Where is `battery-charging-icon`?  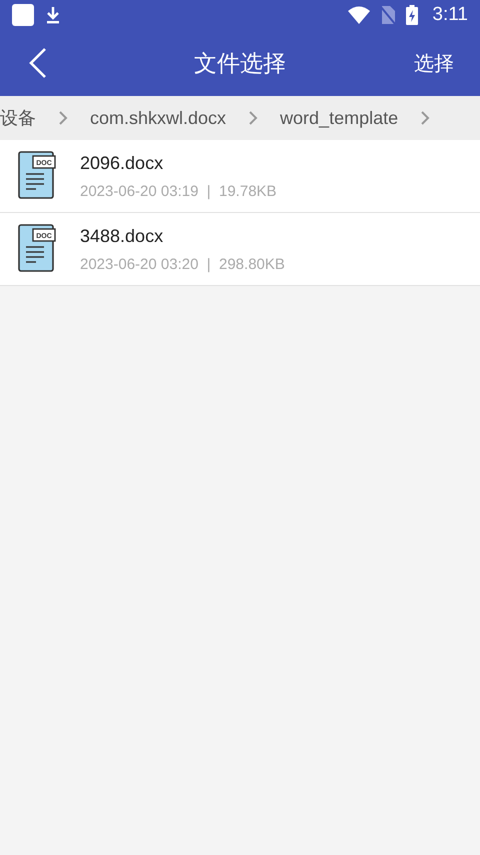 battery-charging-icon is located at coordinates (412, 15).